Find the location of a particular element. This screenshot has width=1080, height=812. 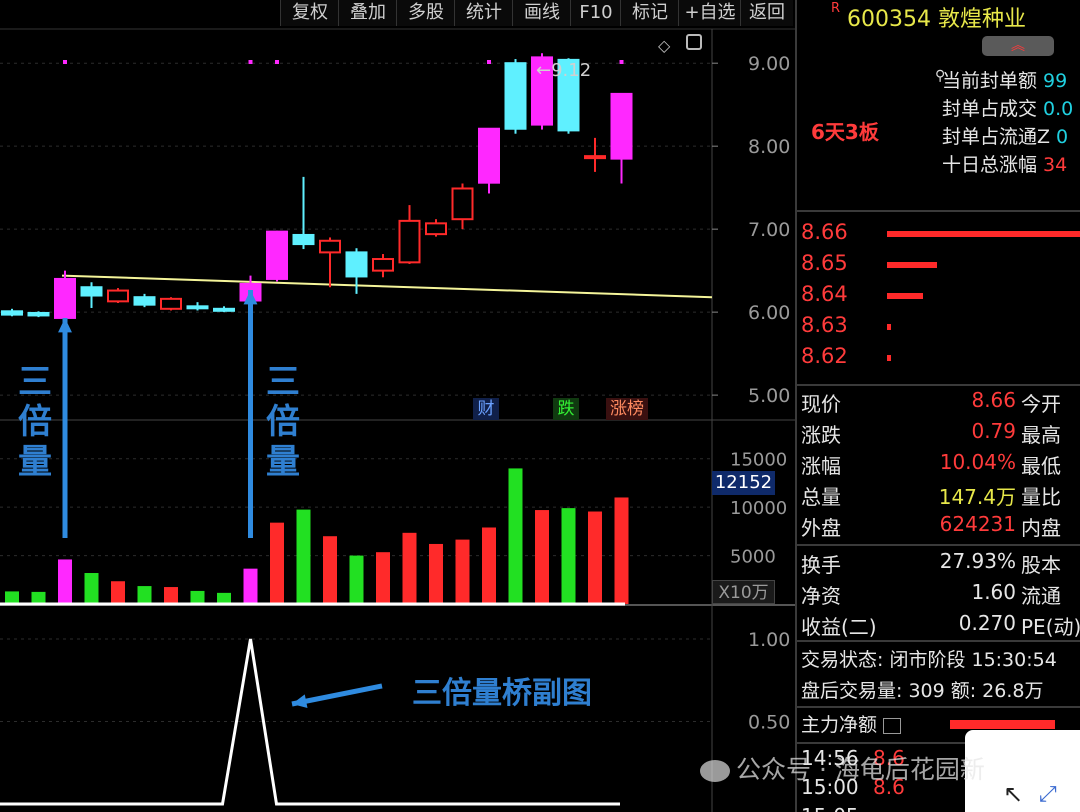

summary-value: 99 is located at coordinates (1055, 81).